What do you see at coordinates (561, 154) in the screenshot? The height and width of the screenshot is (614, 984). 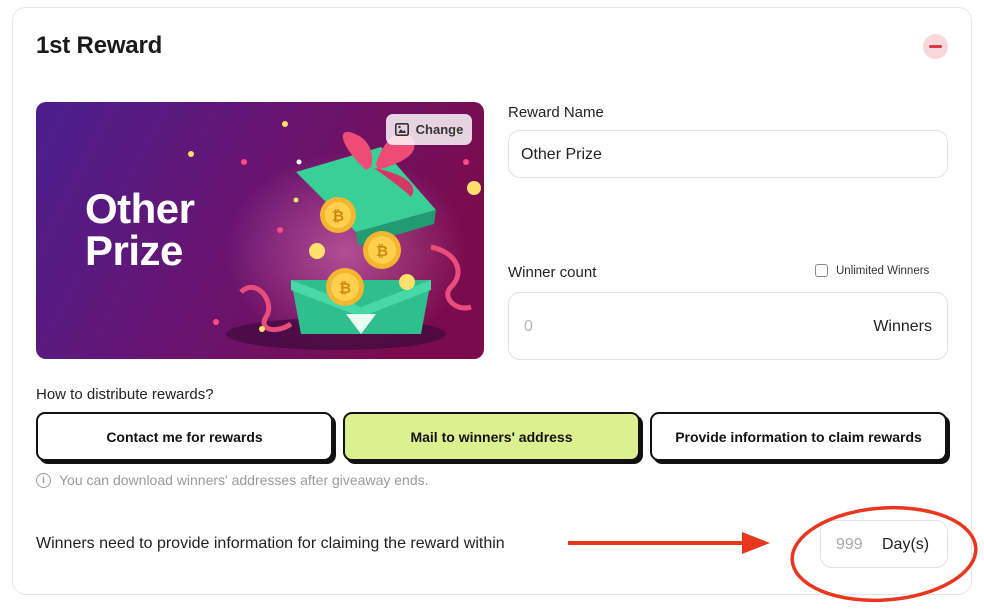 I see `reward-name-value: Other Prize` at bounding box center [561, 154].